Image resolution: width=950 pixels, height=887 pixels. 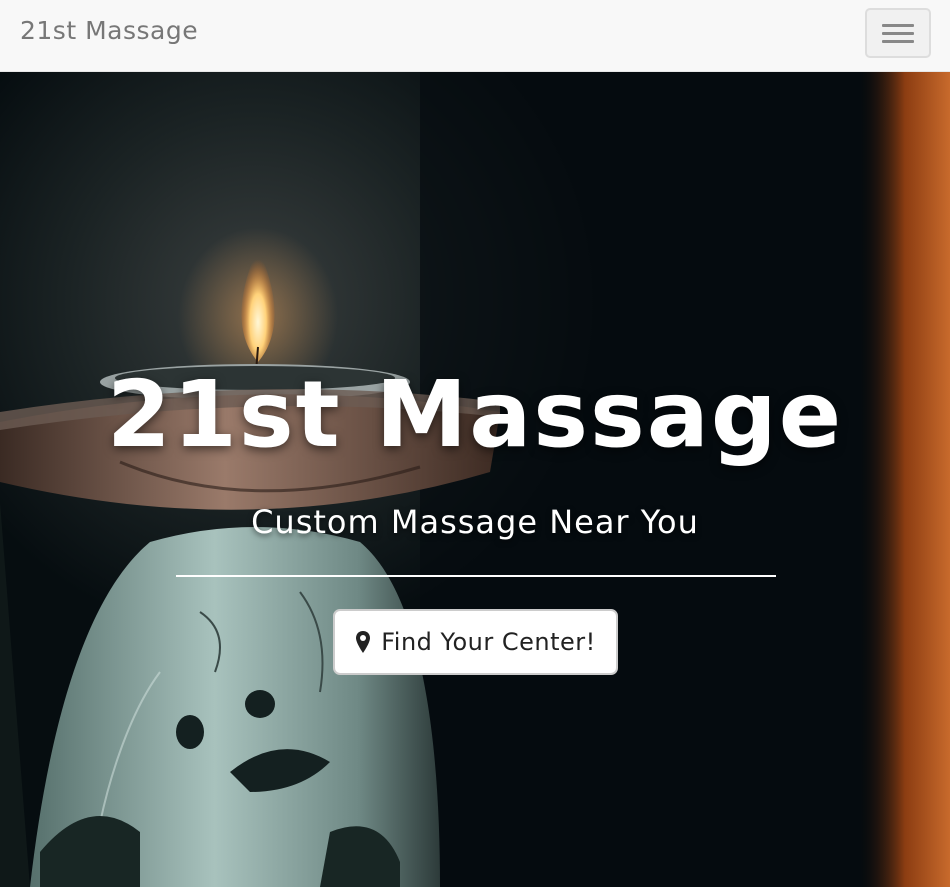 What do you see at coordinates (363, 642) in the screenshot?
I see `map-marker-icon` at bounding box center [363, 642].